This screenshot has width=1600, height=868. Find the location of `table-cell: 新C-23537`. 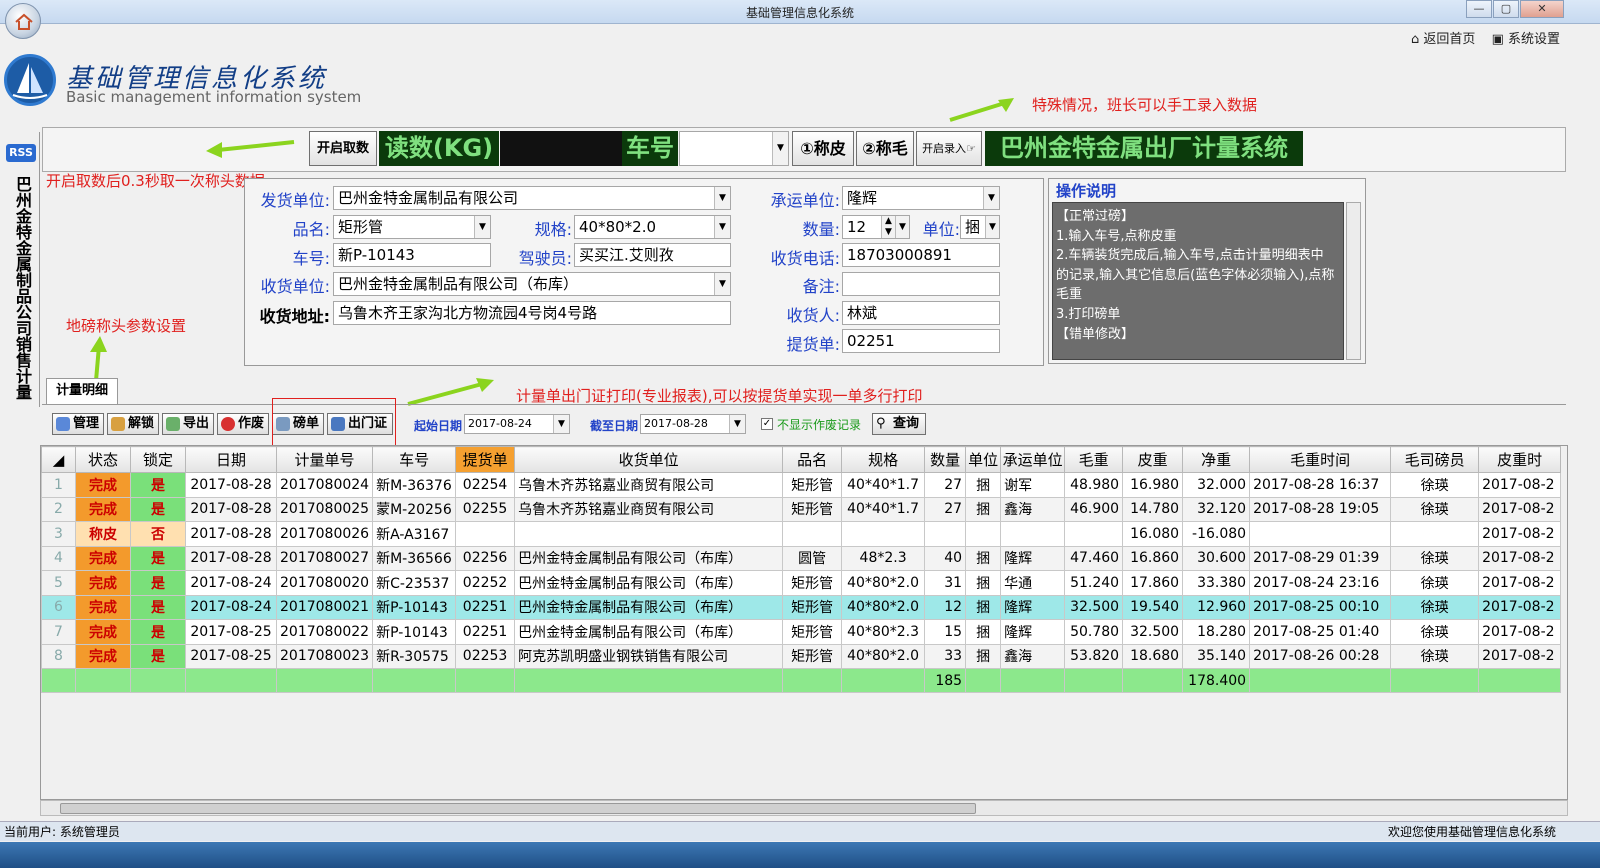

table-cell: 新C-23537 is located at coordinates (414, 583).